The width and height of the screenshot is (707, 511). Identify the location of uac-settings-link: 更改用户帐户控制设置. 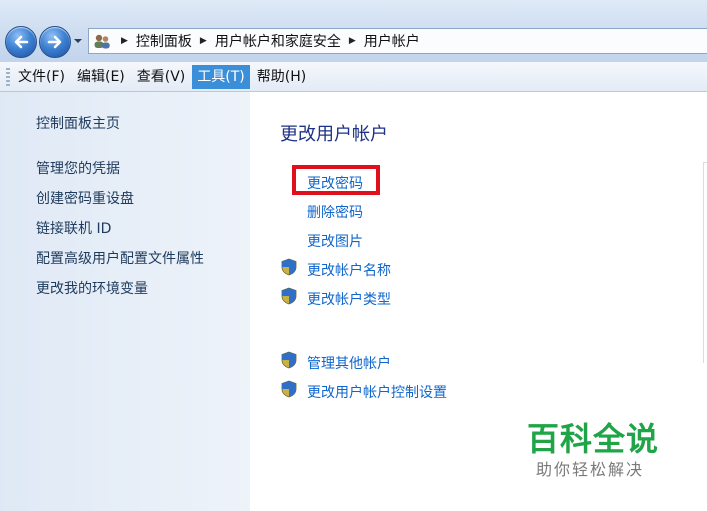
(377, 392).